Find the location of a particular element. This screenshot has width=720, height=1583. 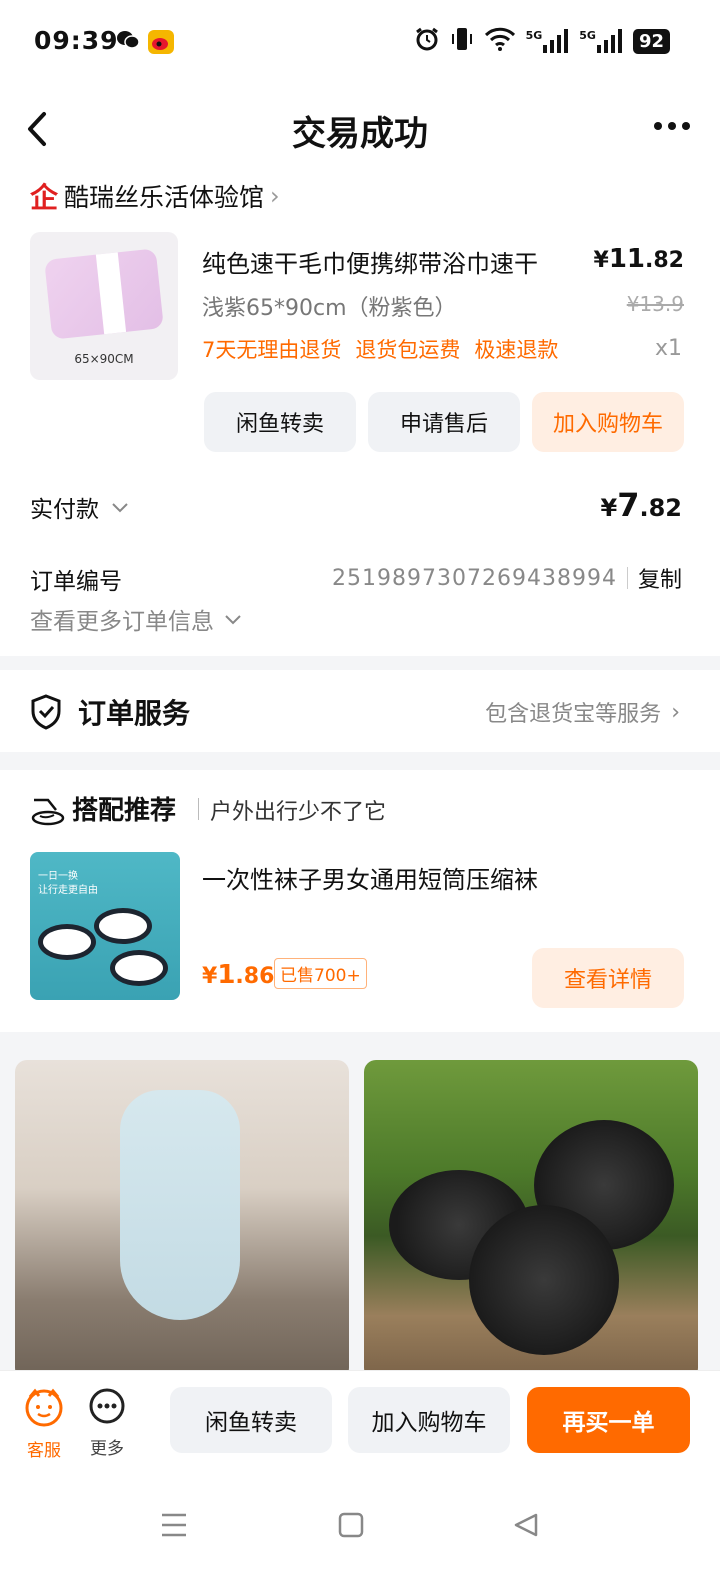

paid-amount: ¥7.82 is located at coordinates (641, 505).